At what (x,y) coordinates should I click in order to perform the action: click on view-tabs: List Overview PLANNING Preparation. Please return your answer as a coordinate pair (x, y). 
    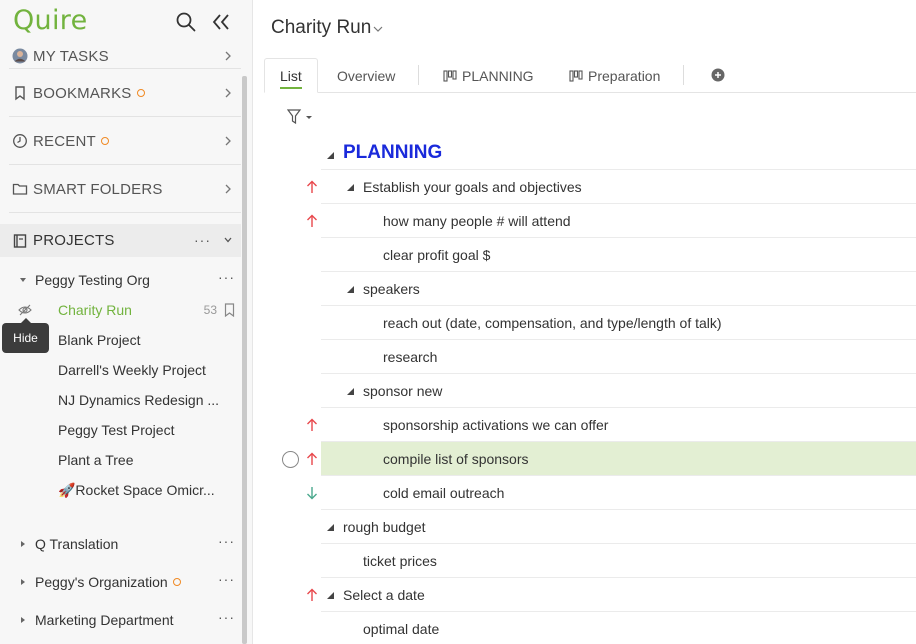
    Looking at the image, I should click on (590, 75).